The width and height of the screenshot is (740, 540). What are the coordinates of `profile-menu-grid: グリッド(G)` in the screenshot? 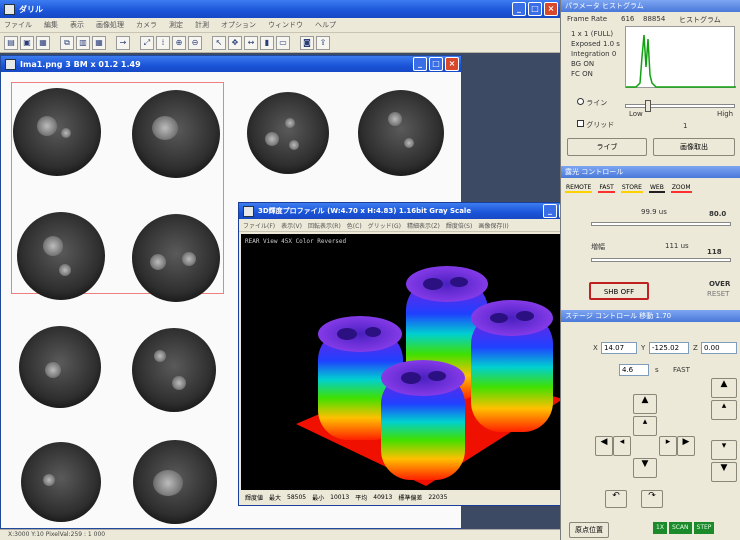 It's located at (384, 225).